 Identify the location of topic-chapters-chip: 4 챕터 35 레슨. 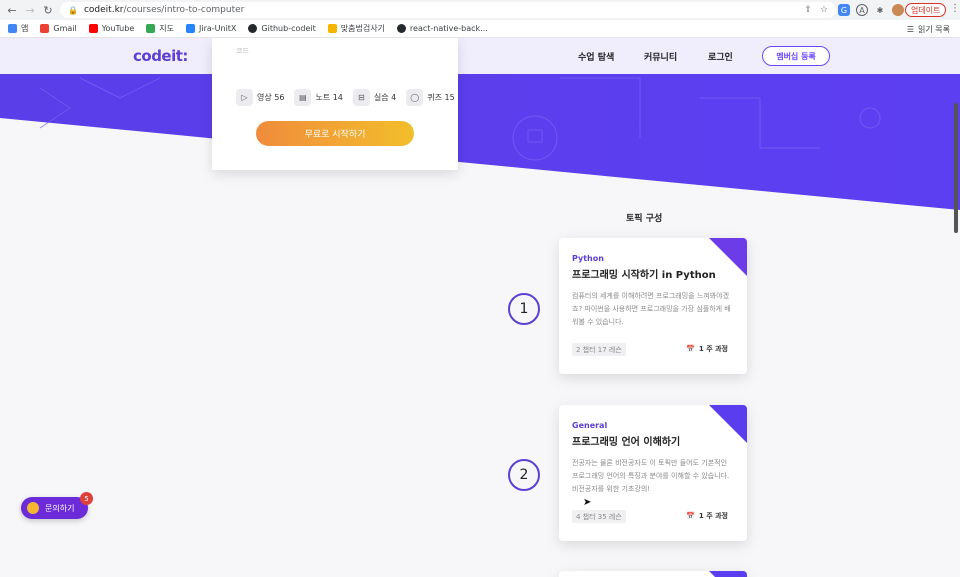
(599, 516).